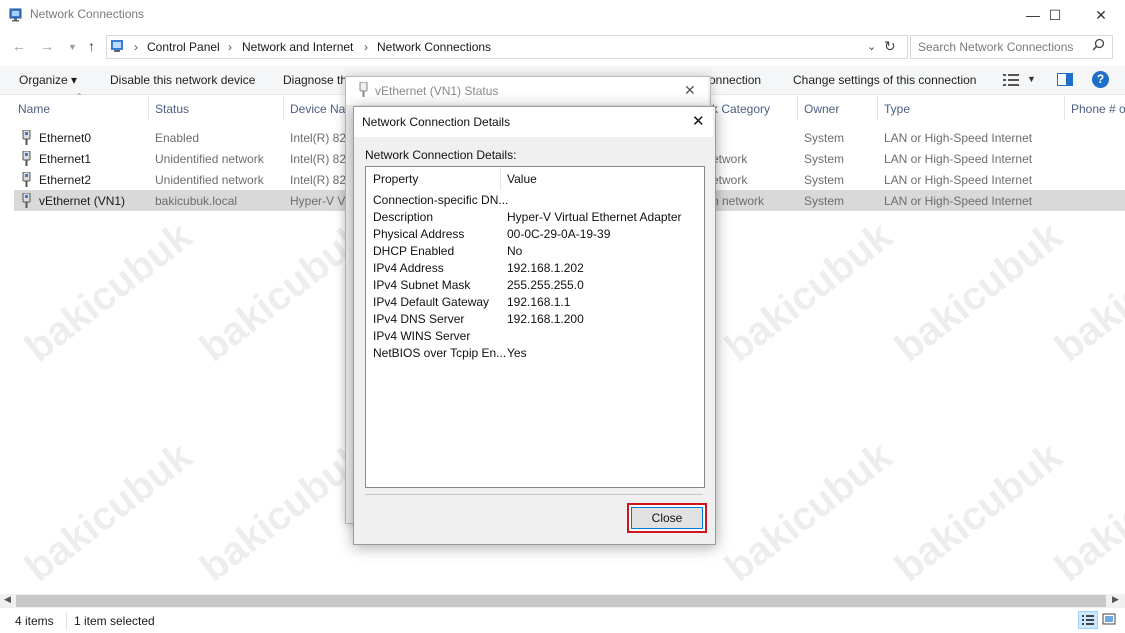 The image size is (1125, 633). What do you see at coordinates (545, 319) in the screenshot?
I see `property-value: 192.168.1.200` at bounding box center [545, 319].